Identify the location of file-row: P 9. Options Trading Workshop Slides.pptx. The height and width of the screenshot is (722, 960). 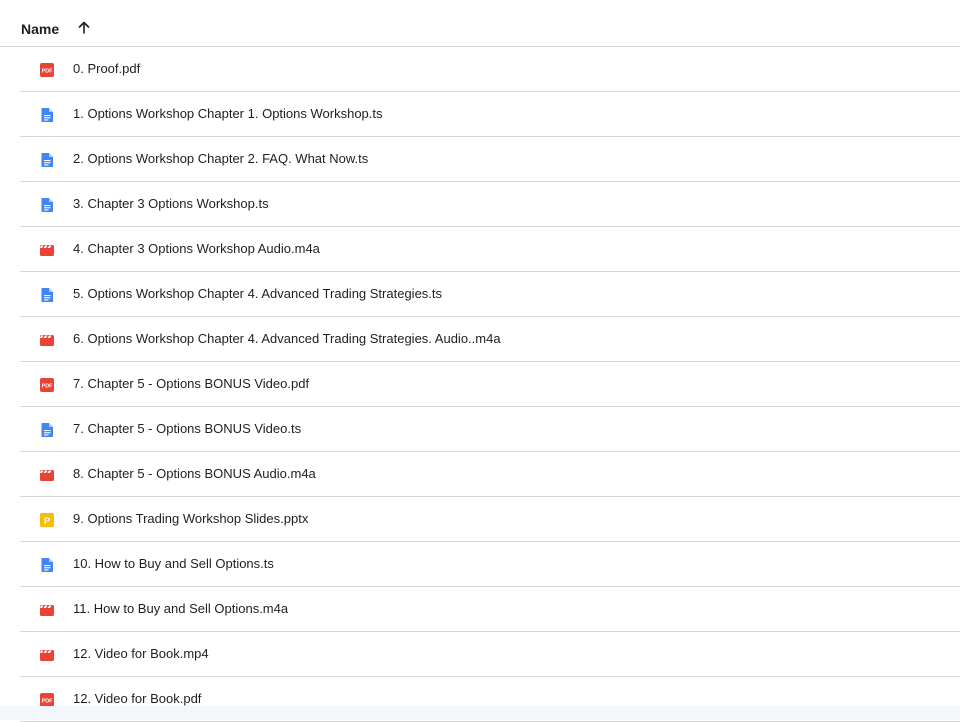
(490, 519).